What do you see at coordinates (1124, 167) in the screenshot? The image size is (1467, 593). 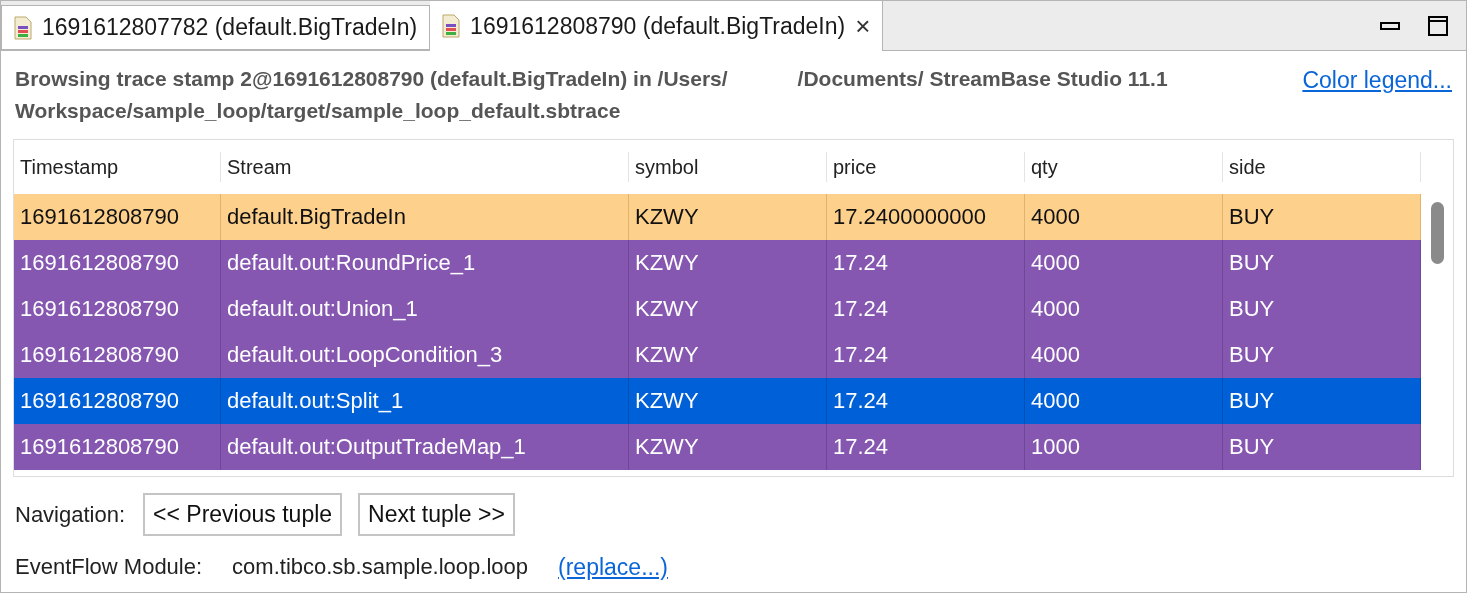 I see `column-header: qty` at bounding box center [1124, 167].